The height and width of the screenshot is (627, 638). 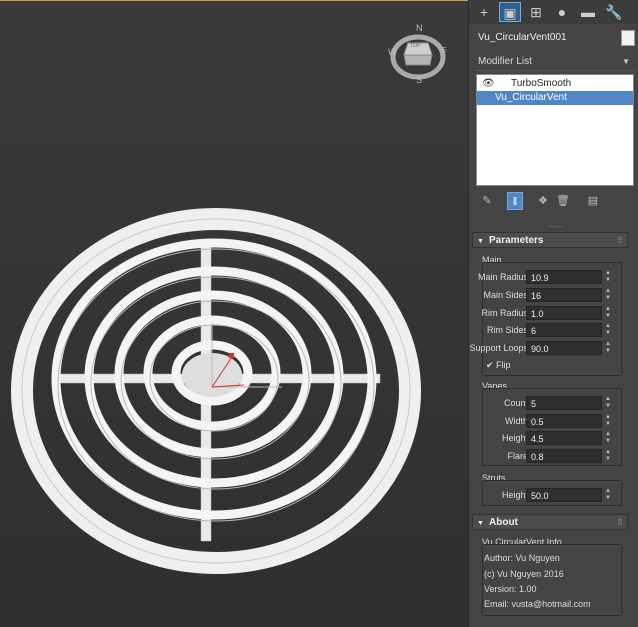 I want to click on strut-height-input: 50.0, so click(x=564, y=495).